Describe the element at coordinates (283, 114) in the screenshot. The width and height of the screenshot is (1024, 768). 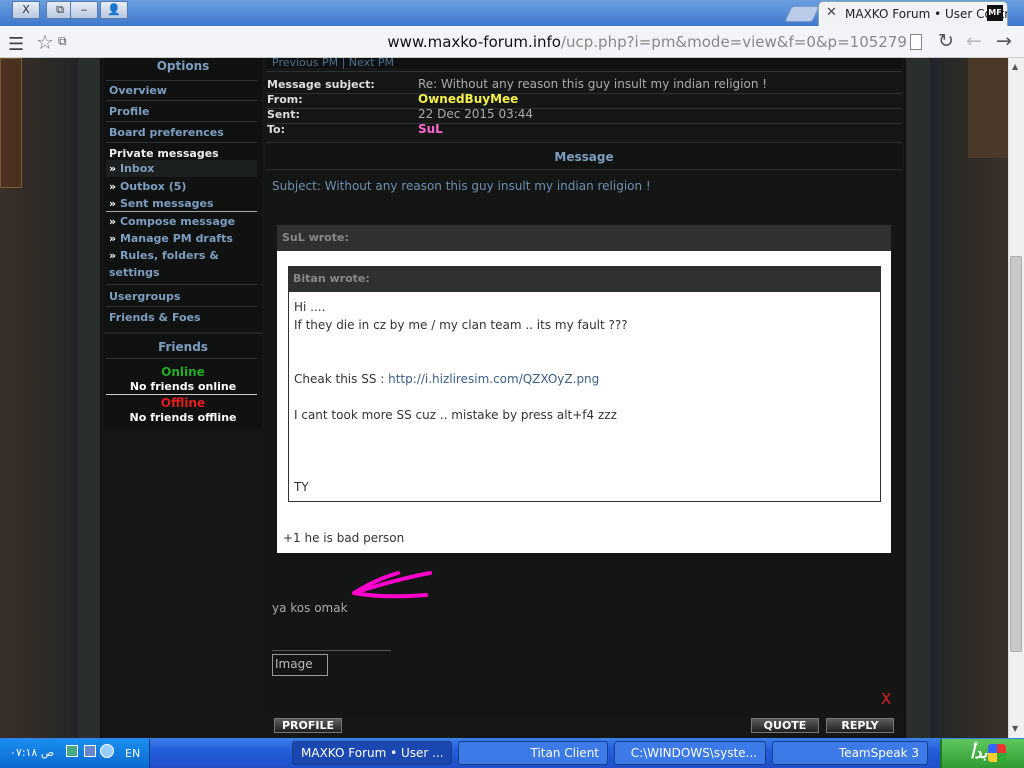
I see `sent-label: Sent:` at that location.